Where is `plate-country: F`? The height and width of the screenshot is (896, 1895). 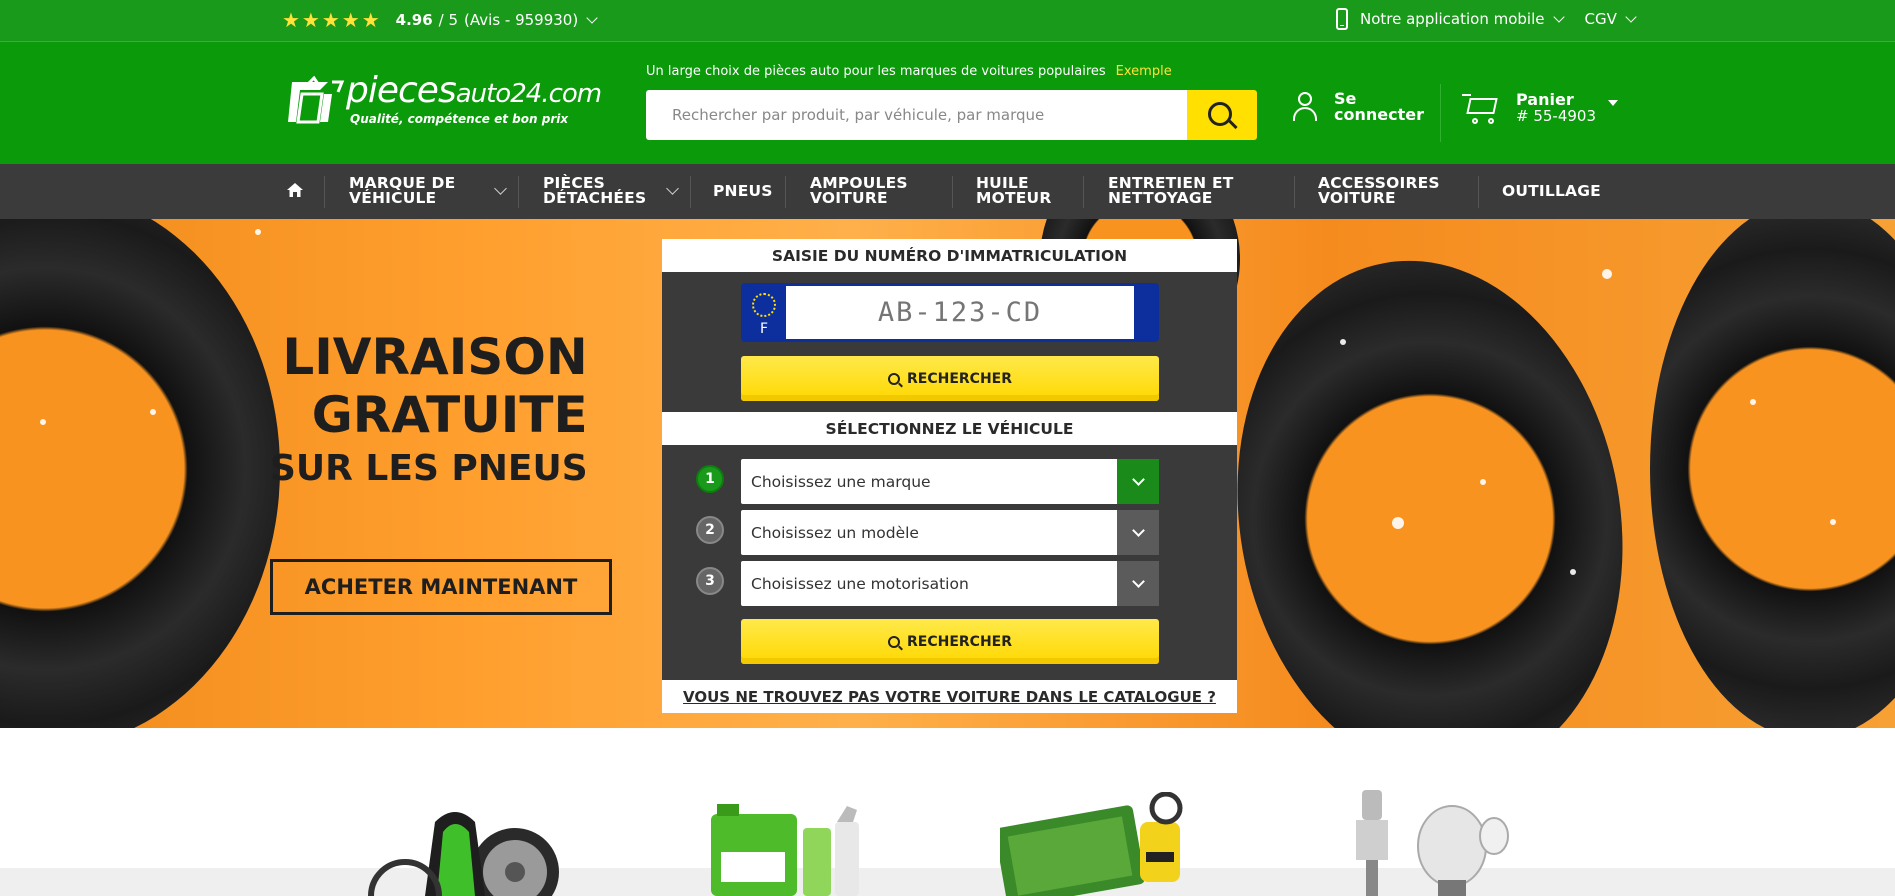 plate-country: F is located at coordinates (764, 329).